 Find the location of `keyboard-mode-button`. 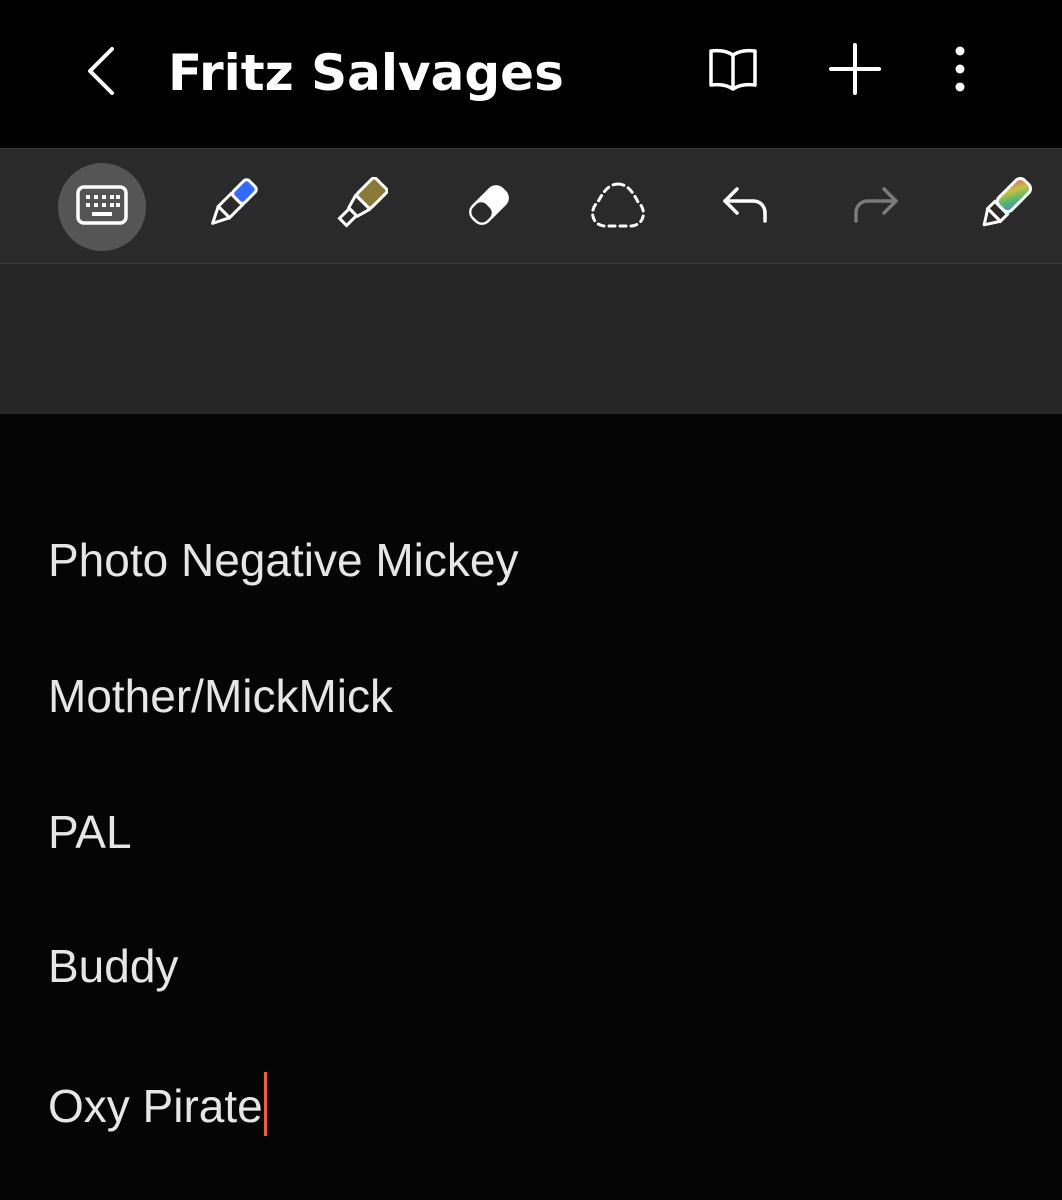

keyboard-mode-button is located at coordinates (102, 207).